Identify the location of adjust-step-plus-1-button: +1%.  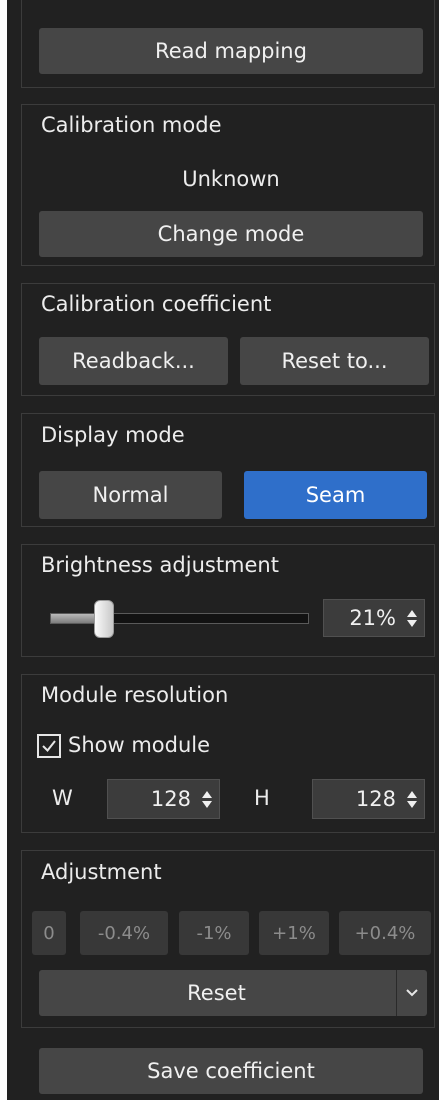
(294, 933).